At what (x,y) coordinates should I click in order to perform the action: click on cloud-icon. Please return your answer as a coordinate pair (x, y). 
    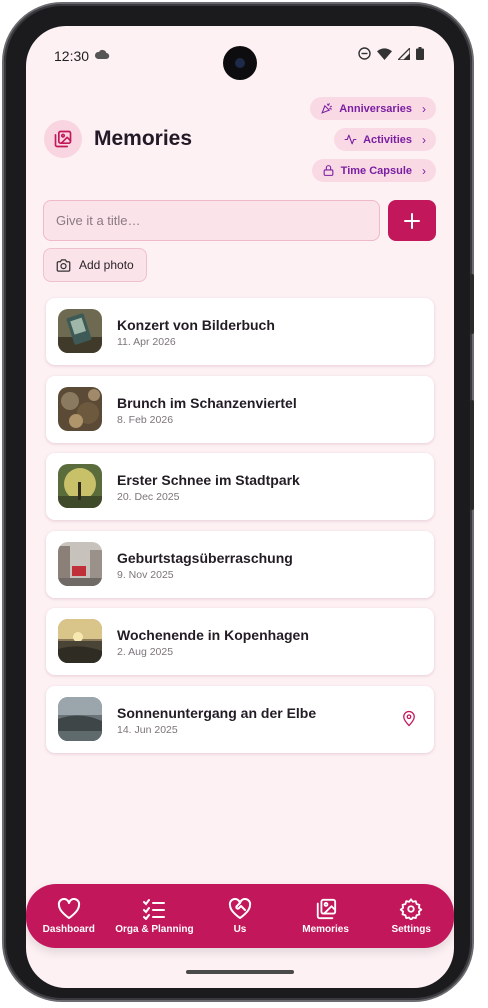
    Looking at the image, I should click on (102, 54).